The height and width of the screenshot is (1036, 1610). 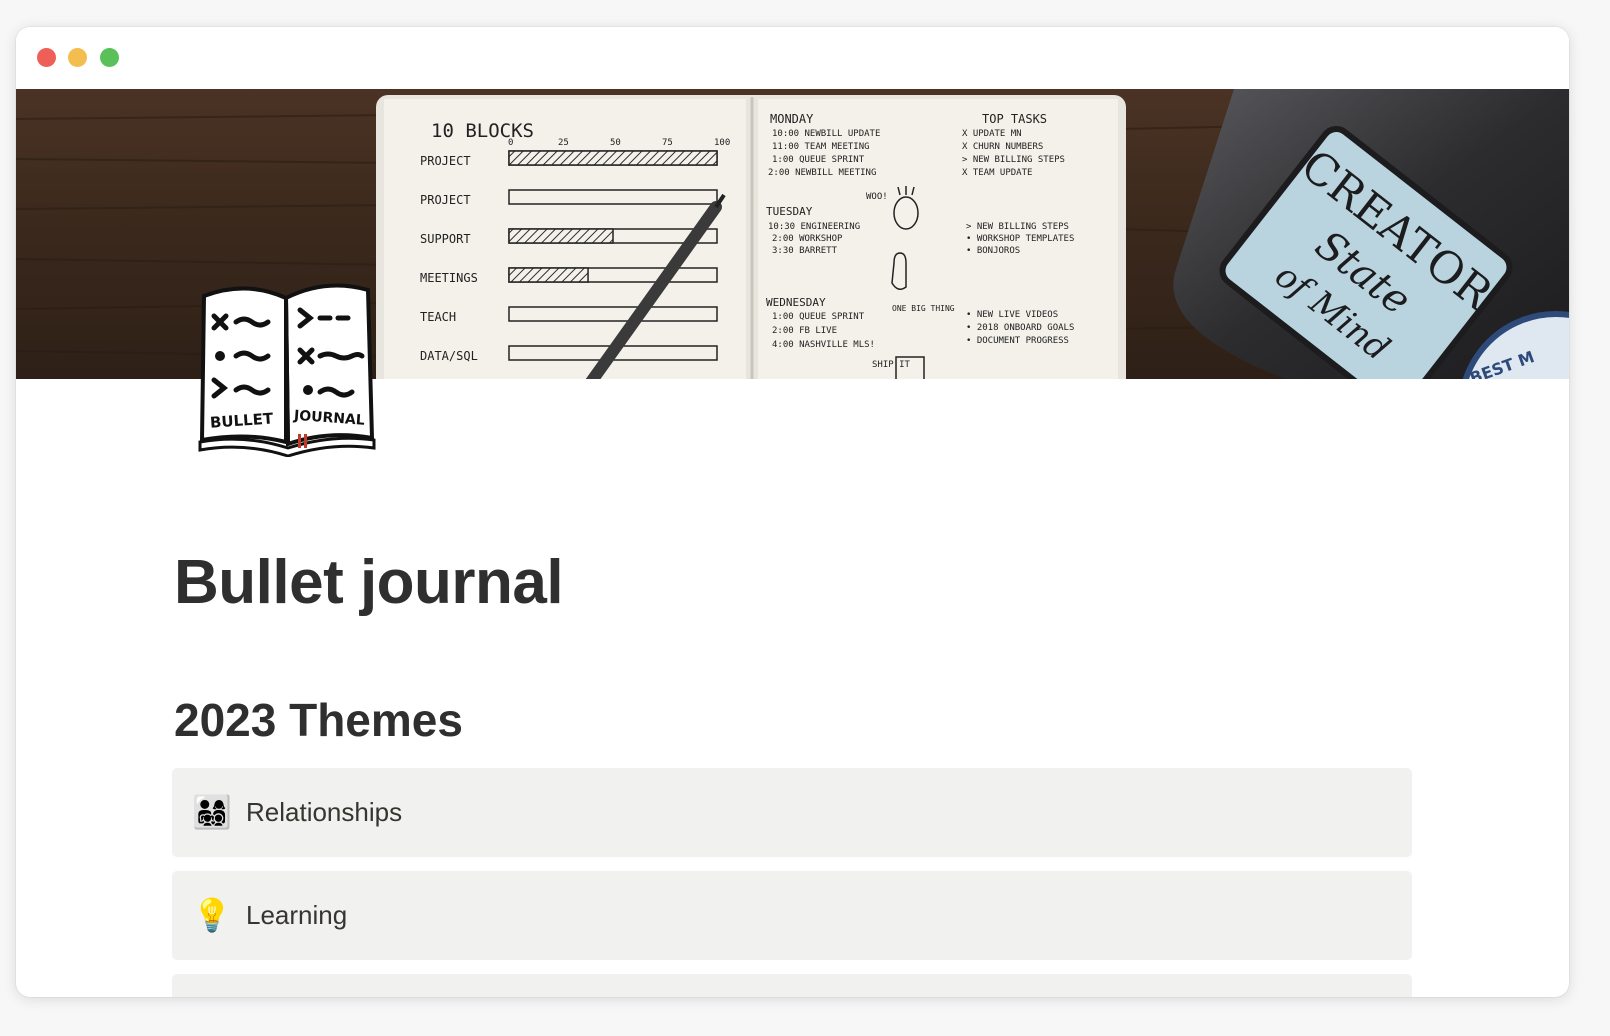 What do you see at coordinates (792, 119) in the screenshot?
I see `svg-text: MONDAY` at bounding box center [792, 119].